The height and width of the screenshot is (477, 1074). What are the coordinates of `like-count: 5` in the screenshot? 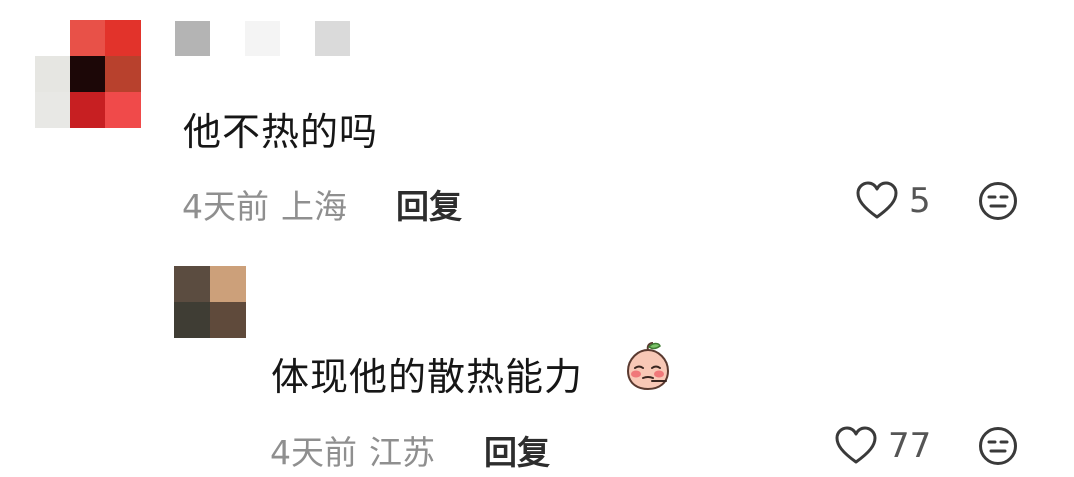 It's located at (920, 201).